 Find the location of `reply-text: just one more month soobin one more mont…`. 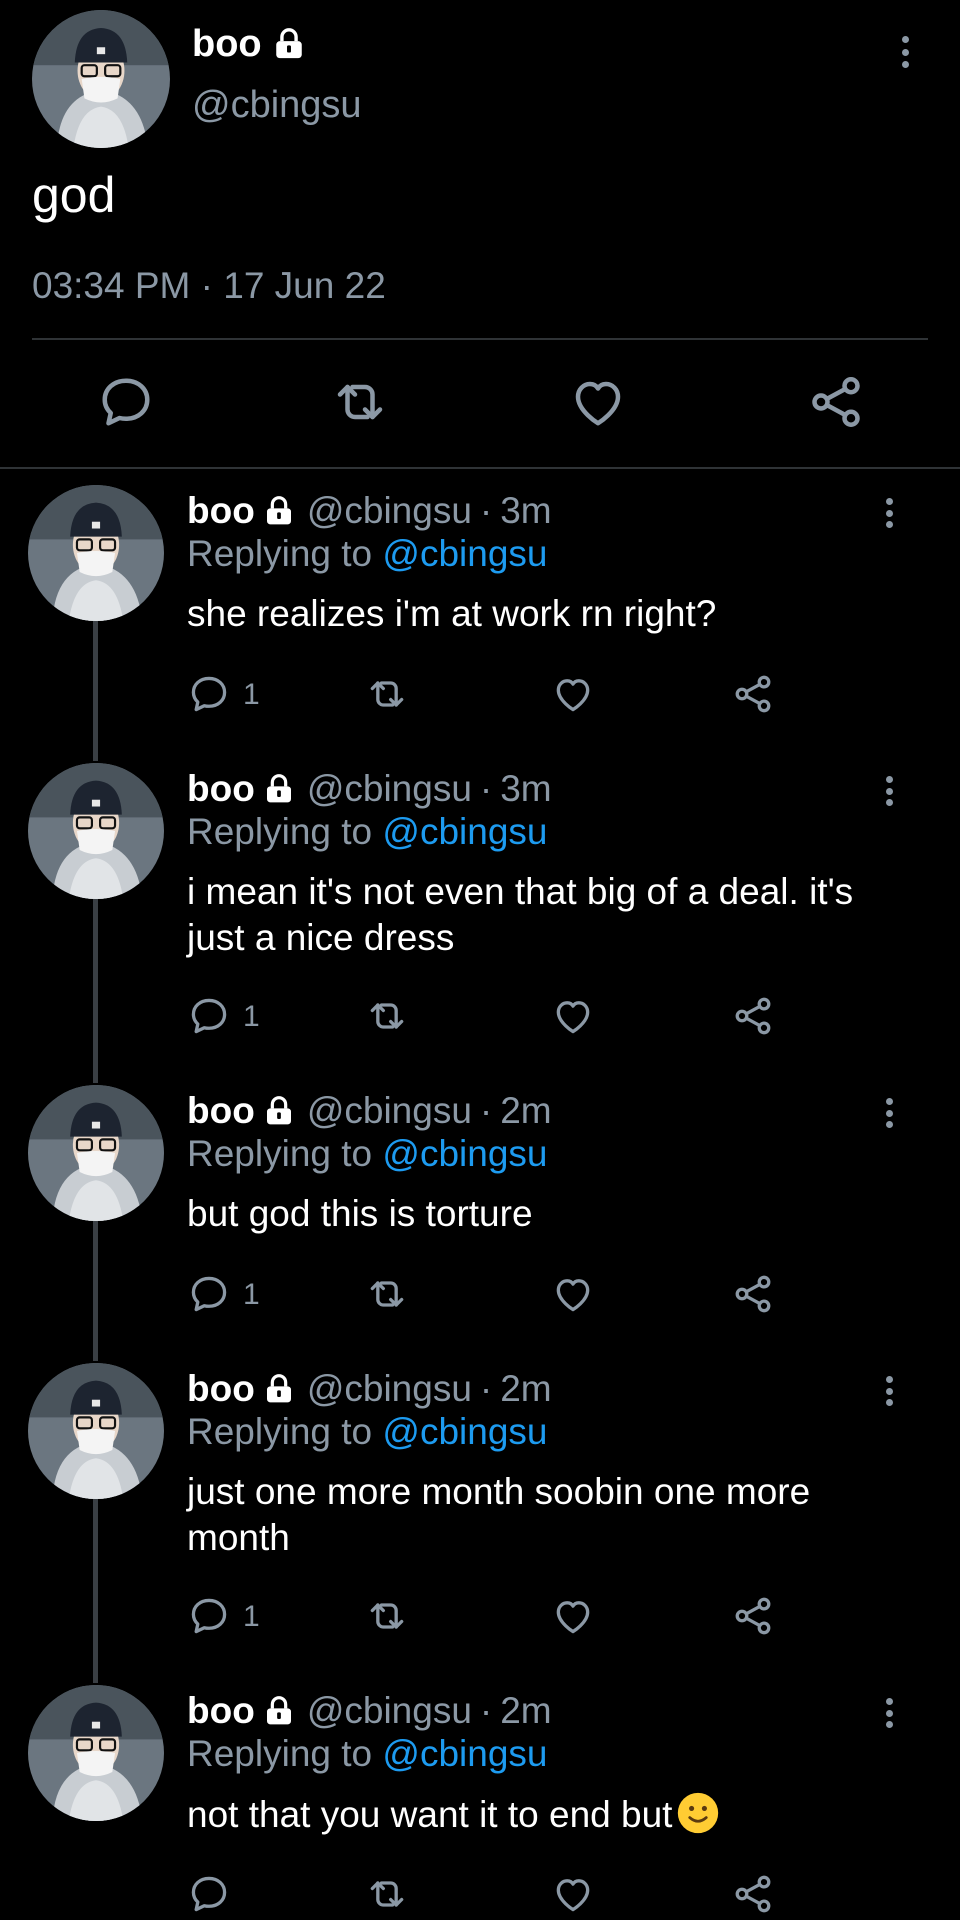

reply-text: just one more month soobin one more mont… is located at coordinates (499, 1514).